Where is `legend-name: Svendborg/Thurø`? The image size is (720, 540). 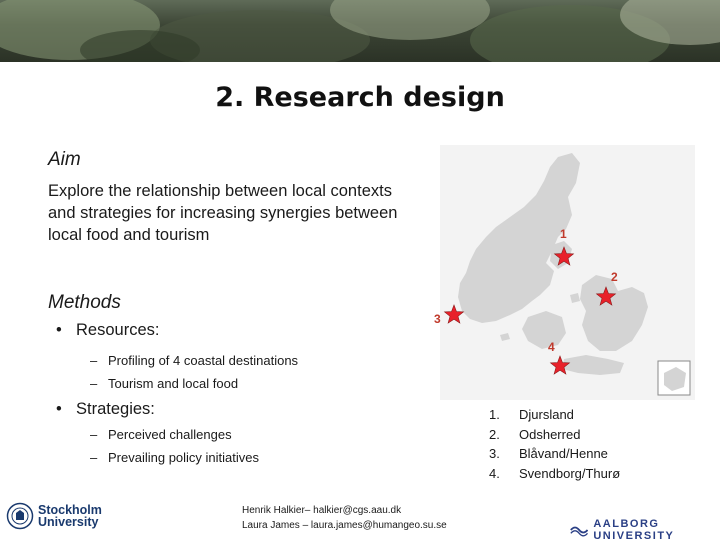 legend-name: Svendborg/Thurø is located at coordinates (570, 473).